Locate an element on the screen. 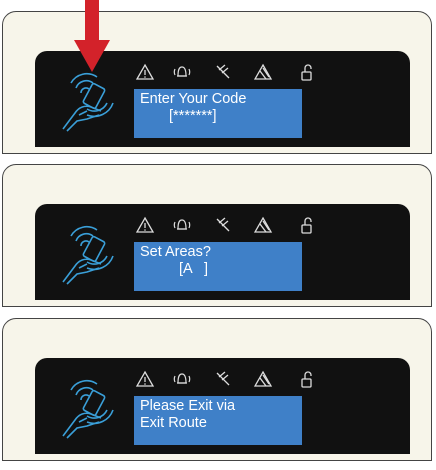 This screenshot has height=470, width=436. lcd-line-1: Please Exit via is located at coordinates (188, 406).